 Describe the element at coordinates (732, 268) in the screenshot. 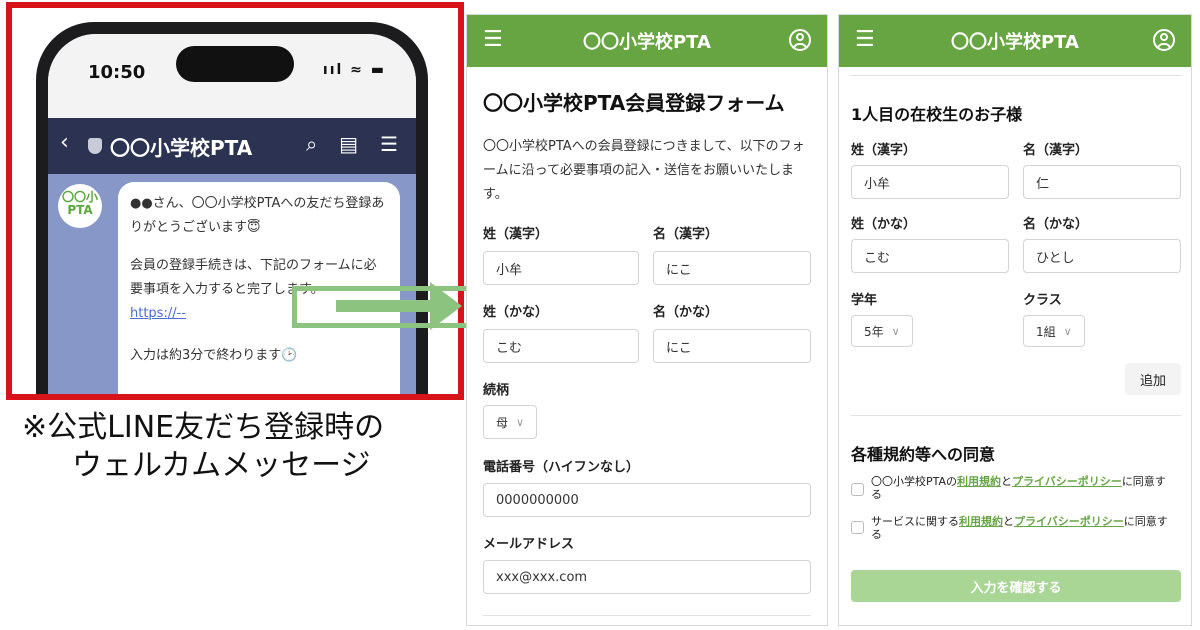

I see `first-name-kanji-input: にこ` at that location.